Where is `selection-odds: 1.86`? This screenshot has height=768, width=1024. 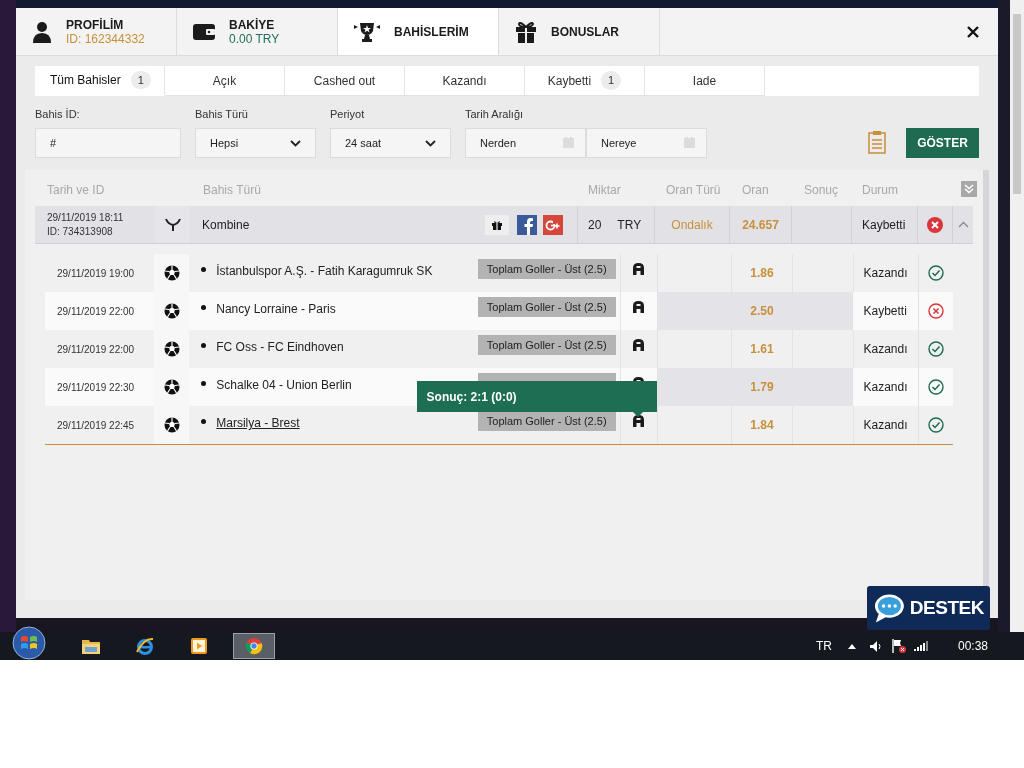
selection-odds: 1.86 is located at coordinates (762, 273).